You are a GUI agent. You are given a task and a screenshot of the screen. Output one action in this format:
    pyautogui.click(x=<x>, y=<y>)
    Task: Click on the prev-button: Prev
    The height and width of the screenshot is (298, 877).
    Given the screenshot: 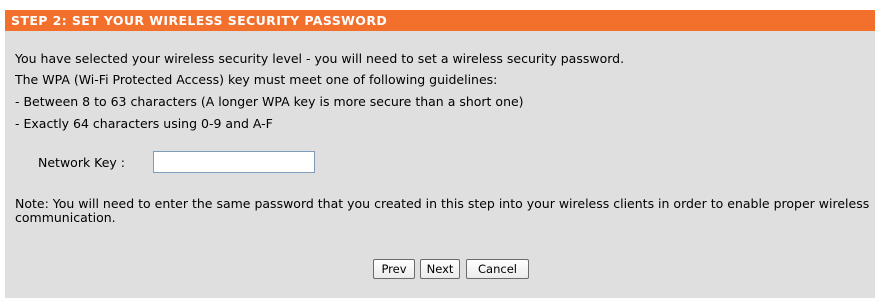 What is the action you would take?
    pyautogui.click(x=394, y=269)
    